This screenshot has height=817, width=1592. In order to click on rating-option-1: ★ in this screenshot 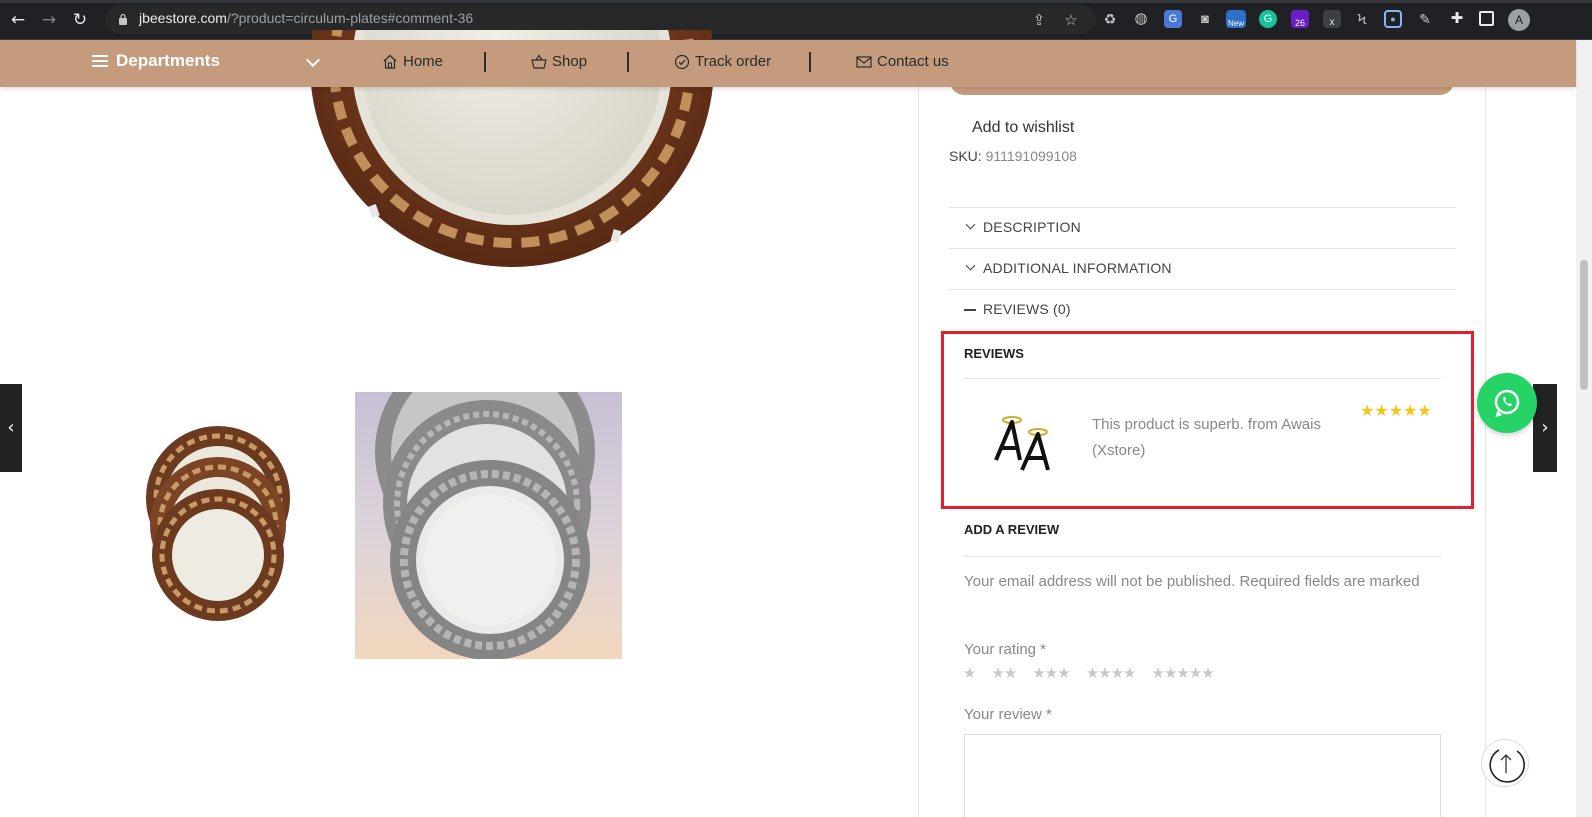, I will do `click(969, 674)`.